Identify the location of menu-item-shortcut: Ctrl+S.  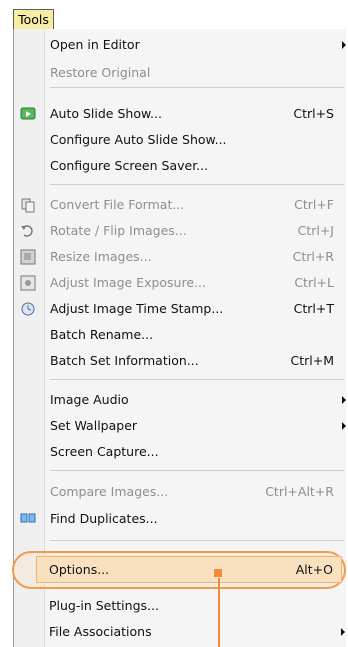
(313, 113).